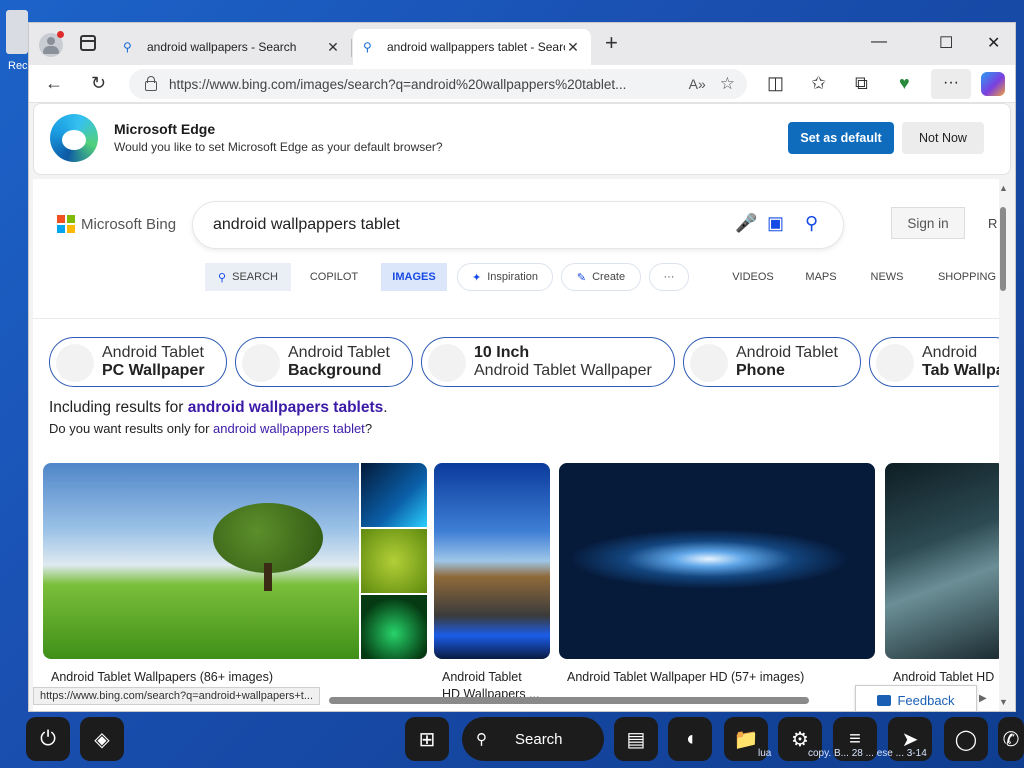 This screenshot has height=768, width=1024. What do you see at coordinates (492, 561) in the screenshot?
I see `image-result-beach` at bounding box center [492, 561].